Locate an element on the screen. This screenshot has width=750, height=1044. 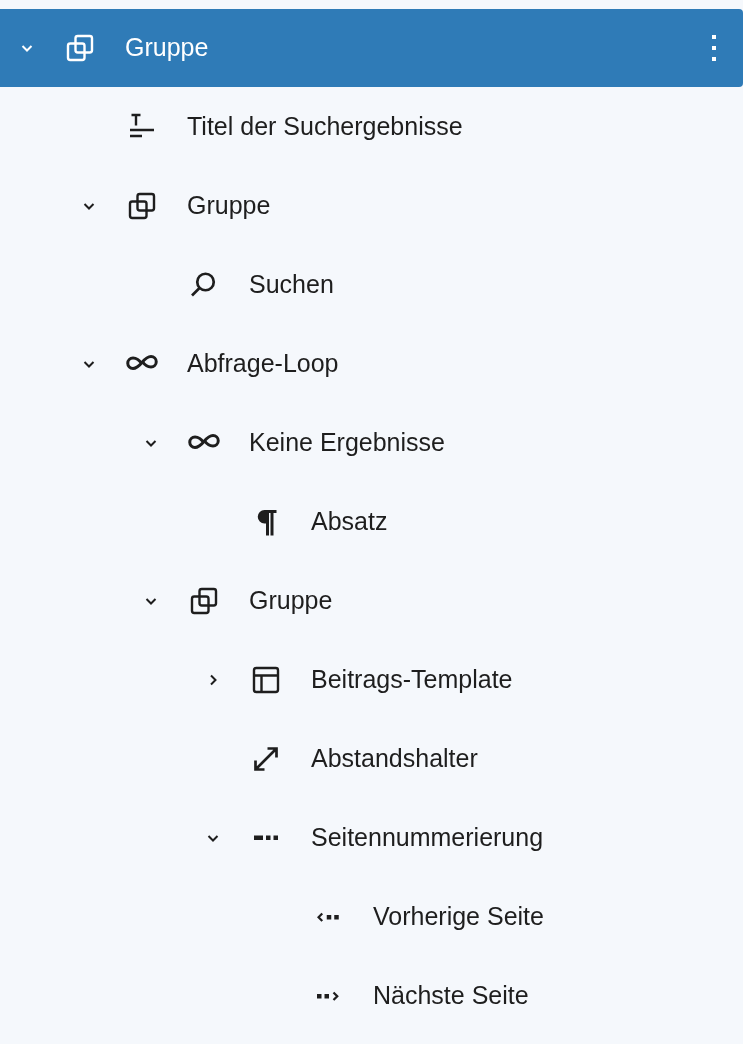
tree-item: Seitennummerierung is located at coordinates (371, 838).